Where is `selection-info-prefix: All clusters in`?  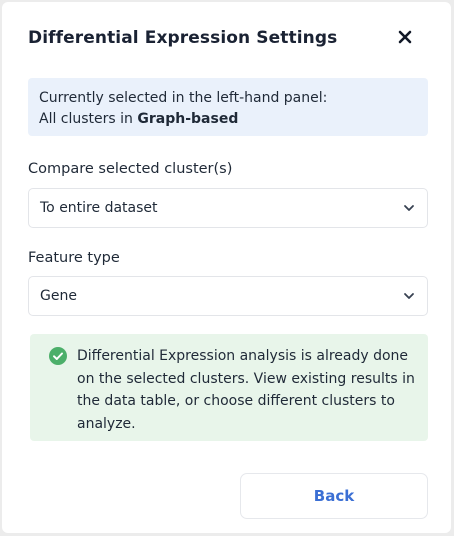 selection-info-prefix: All clusters in is located at coordinates (88, 119).